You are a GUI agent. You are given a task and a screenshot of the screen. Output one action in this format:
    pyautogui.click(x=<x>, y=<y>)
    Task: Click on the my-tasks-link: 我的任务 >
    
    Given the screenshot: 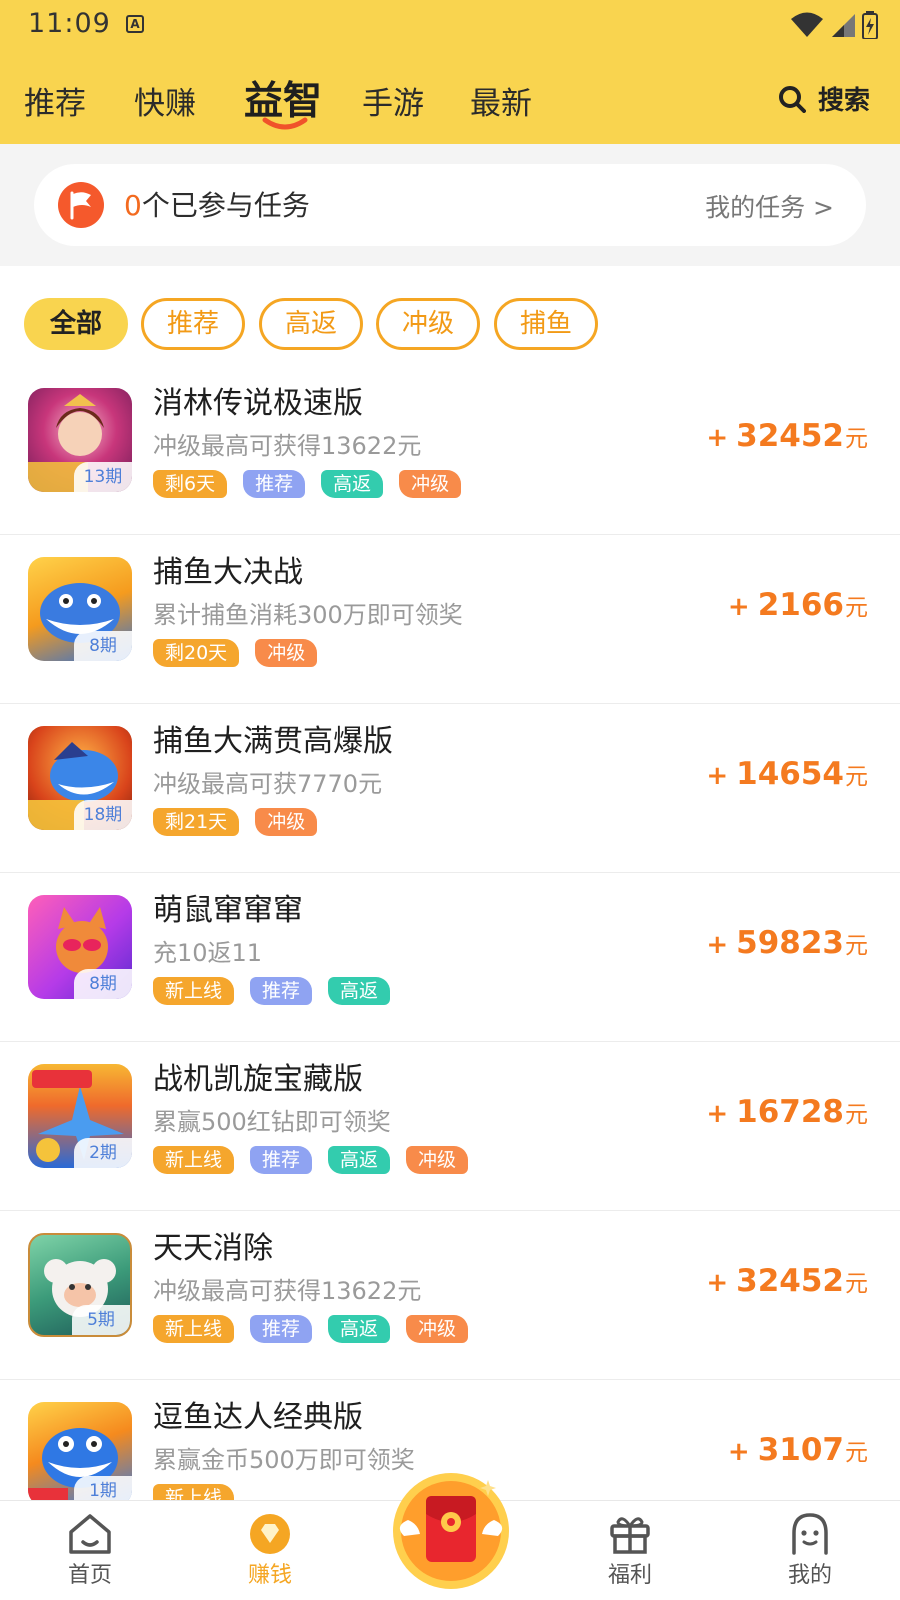 What is the action you would take?
    pyautogui.click(x=769, y=206)
    